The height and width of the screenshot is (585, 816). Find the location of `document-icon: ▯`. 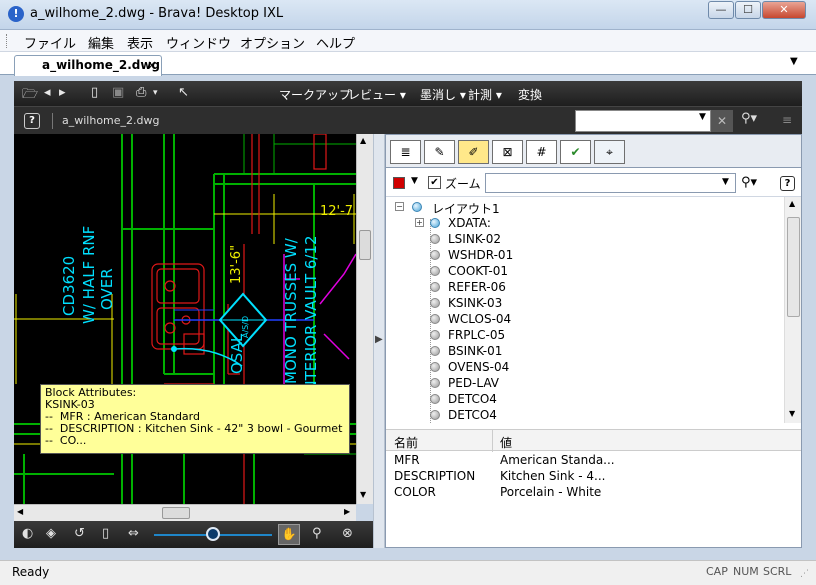

document-icon: ▯ is located at coordinates (94, 92).